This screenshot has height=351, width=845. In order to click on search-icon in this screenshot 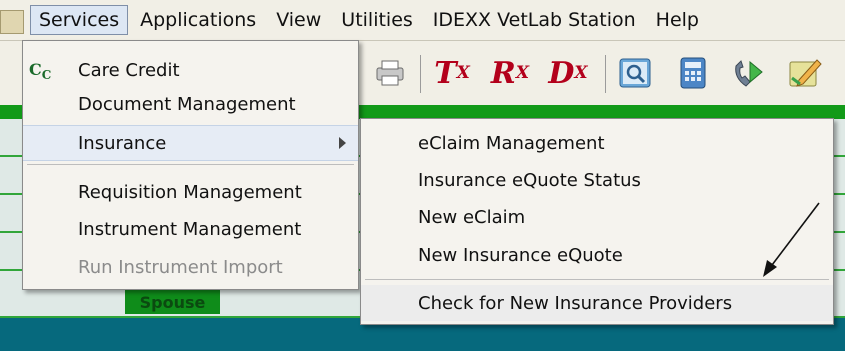, I will do `click(635, 73)`.